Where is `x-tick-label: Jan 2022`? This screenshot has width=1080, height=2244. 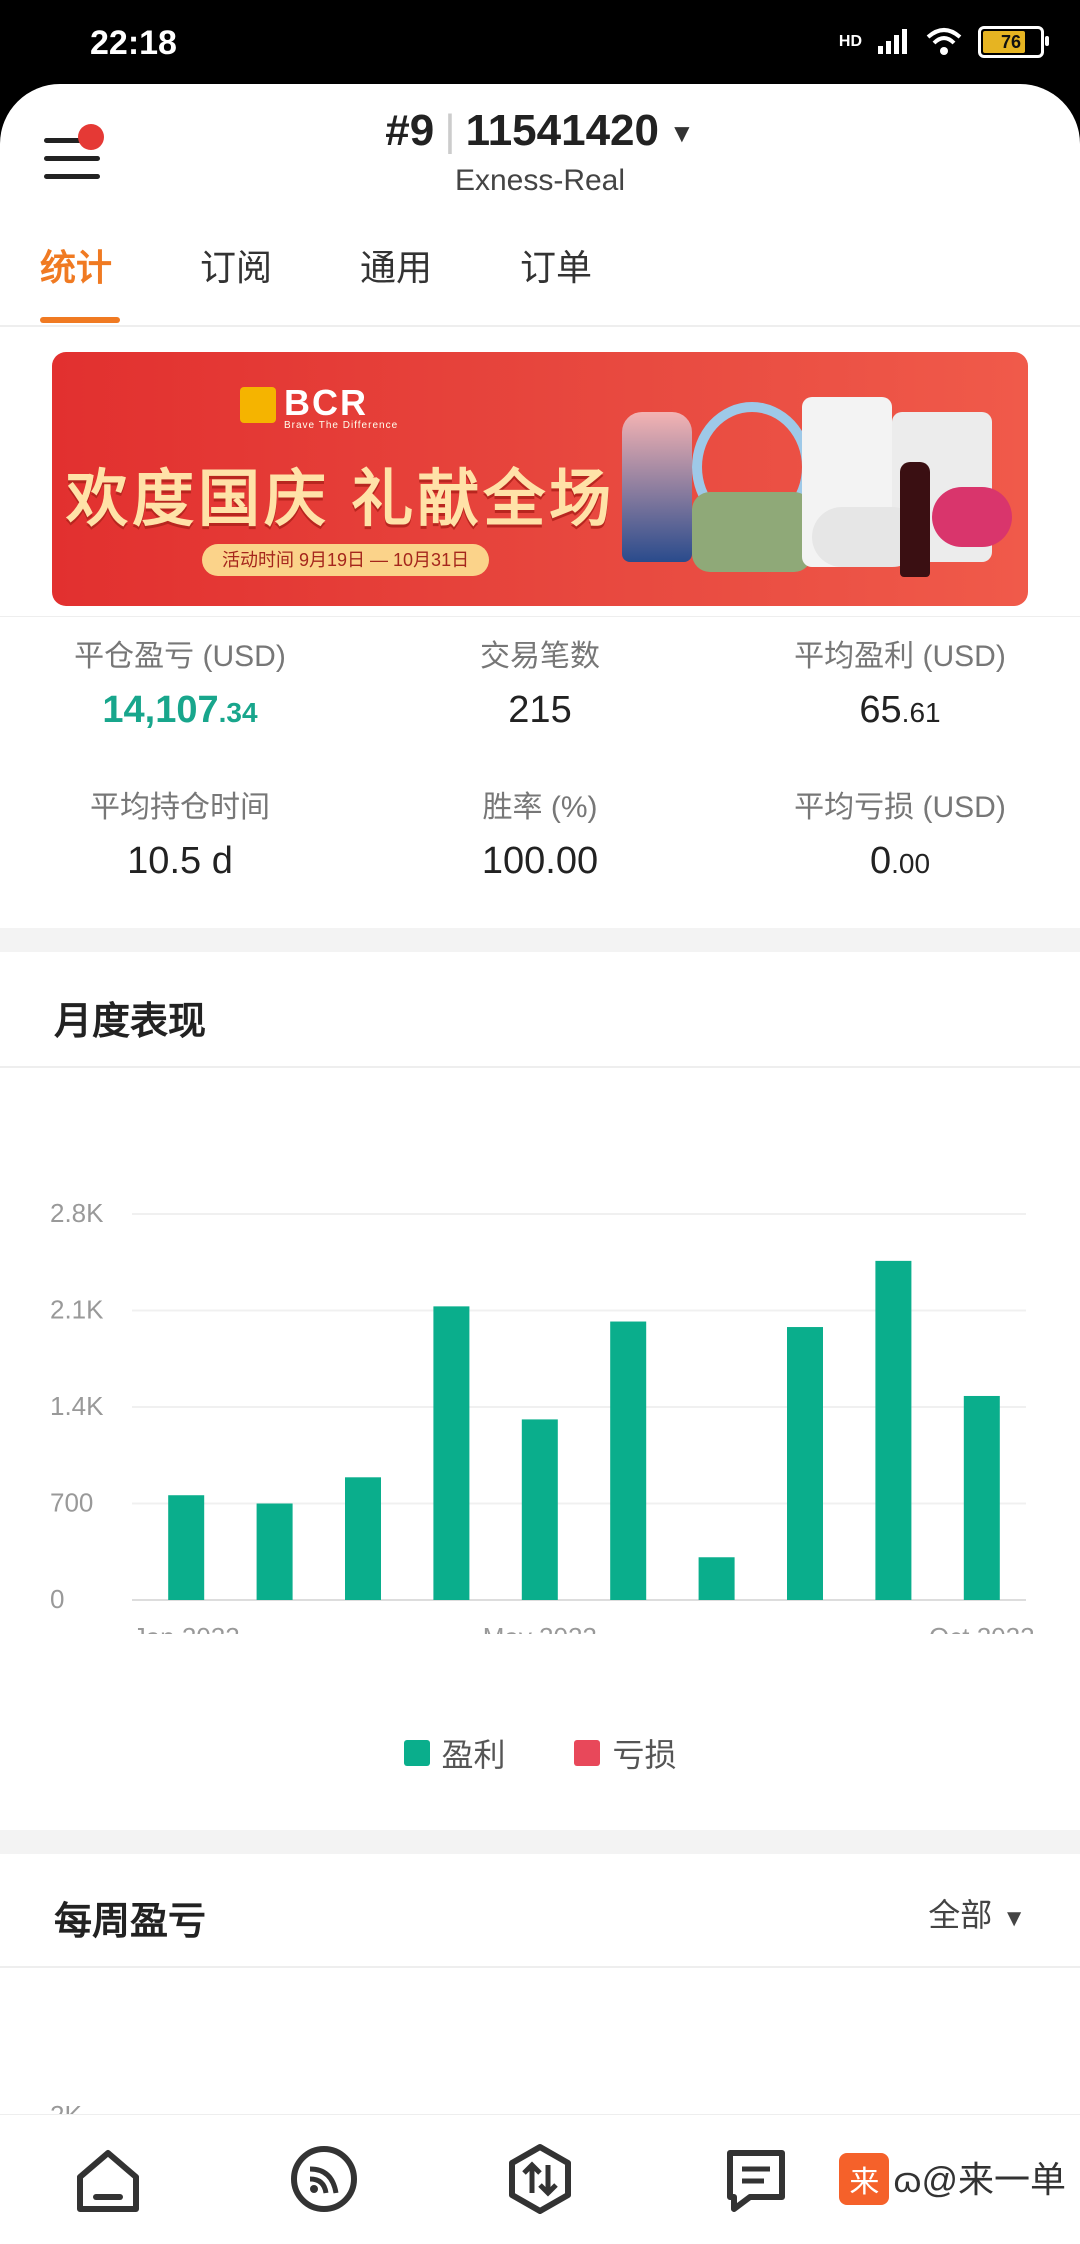
x-tick-label: Jan 2022 is located at coordinates (186, 1628).